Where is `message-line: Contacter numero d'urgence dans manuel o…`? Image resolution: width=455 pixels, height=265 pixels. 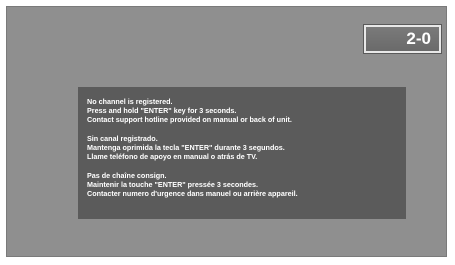 message-line: Contacter numero d'urgence dans manuel o… is located at coordinates (192, 193).